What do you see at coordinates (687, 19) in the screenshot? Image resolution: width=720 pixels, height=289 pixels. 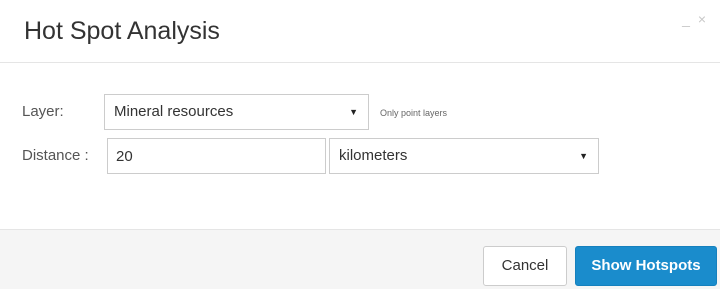 I see `minimize-icon: _` at bounding box center [687, 19].